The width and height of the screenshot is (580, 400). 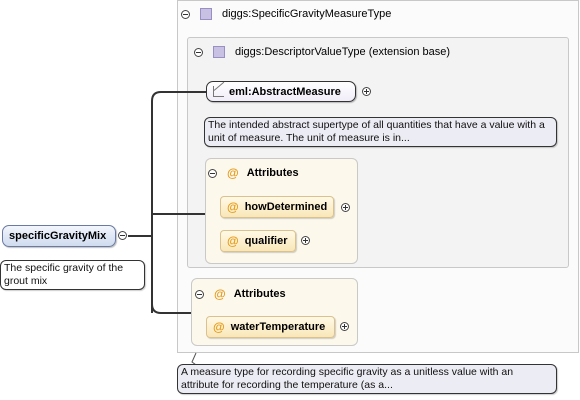 I want to click on extension-attributes-header: @ Attributes, so click(x=240, y=294).